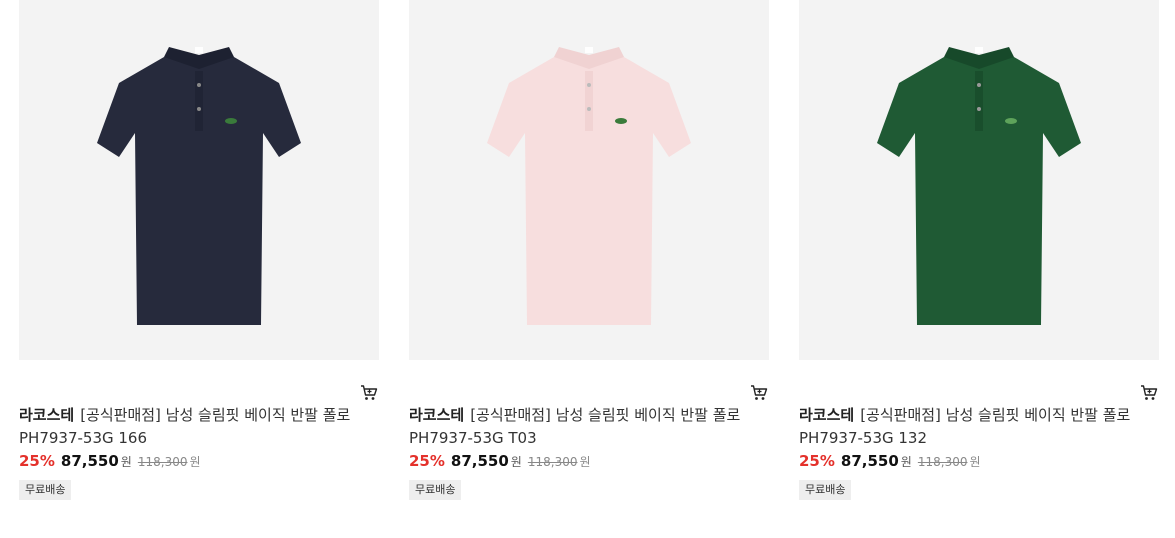 The image size is (1175, 538). What do you see at coordinates (83, 438) in the screenshot?
I see `product-code: PH7937-53G 166` at bounding box center [83, 438].